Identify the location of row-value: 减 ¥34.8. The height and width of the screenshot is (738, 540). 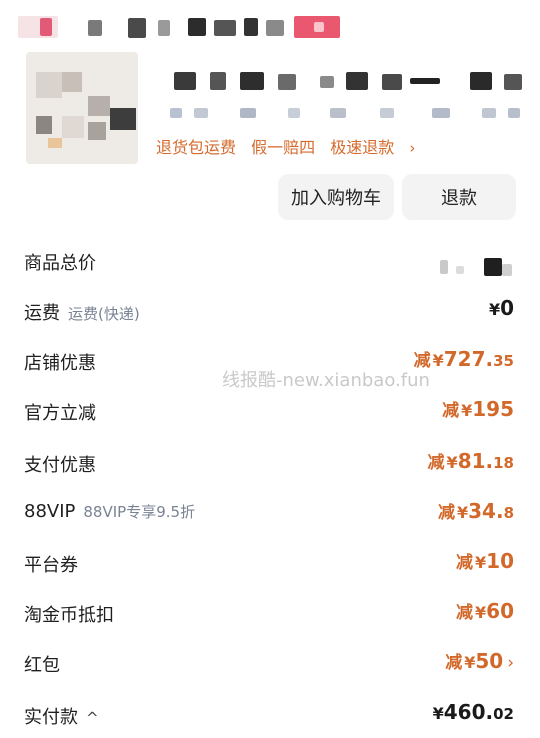
(475, 511).